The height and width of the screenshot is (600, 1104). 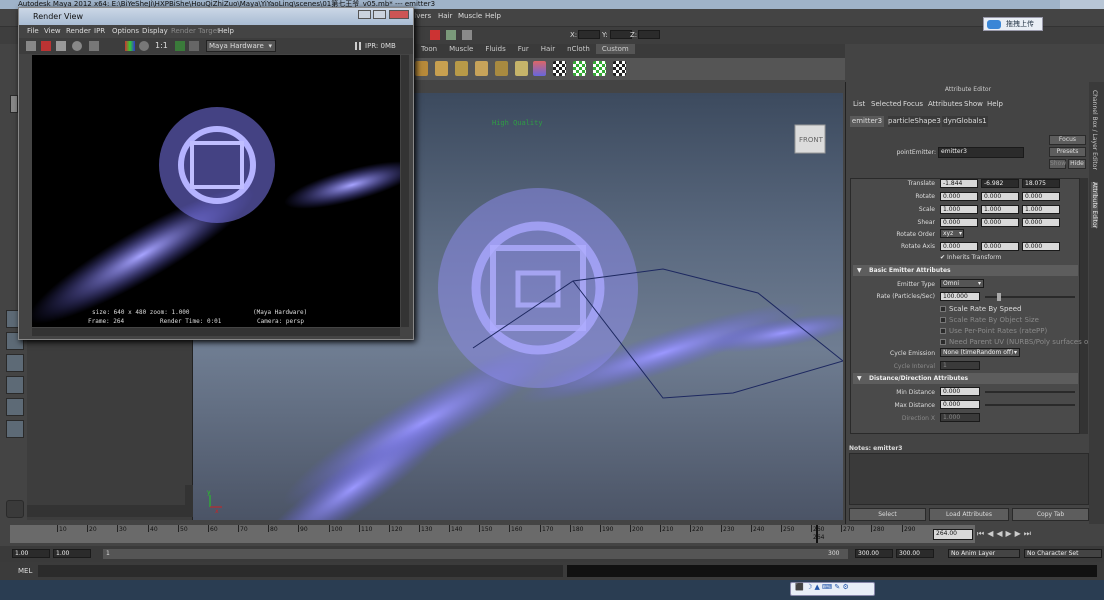 I want to click on menu-item-help: Help, so click(x=493, y=16).